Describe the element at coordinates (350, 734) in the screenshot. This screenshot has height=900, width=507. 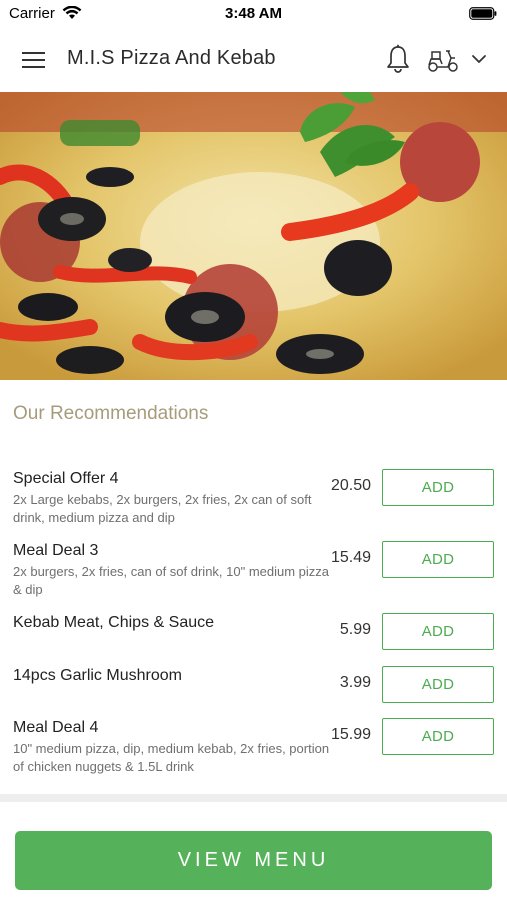
I see `item-price: 15.99` at that location.